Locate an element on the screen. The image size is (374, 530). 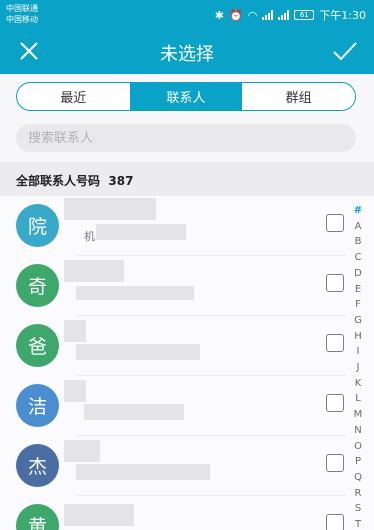
carrier-1-label: 中国联通 is located at coordinates (22, 8).